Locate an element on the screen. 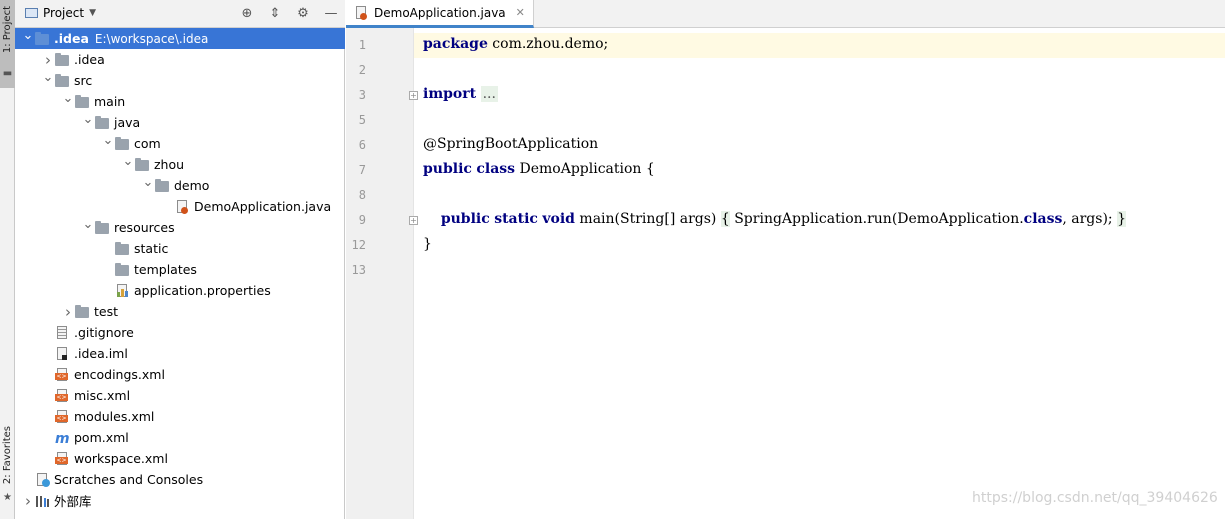  tree-item: › 外部库 is located at coordinates (180, 500).